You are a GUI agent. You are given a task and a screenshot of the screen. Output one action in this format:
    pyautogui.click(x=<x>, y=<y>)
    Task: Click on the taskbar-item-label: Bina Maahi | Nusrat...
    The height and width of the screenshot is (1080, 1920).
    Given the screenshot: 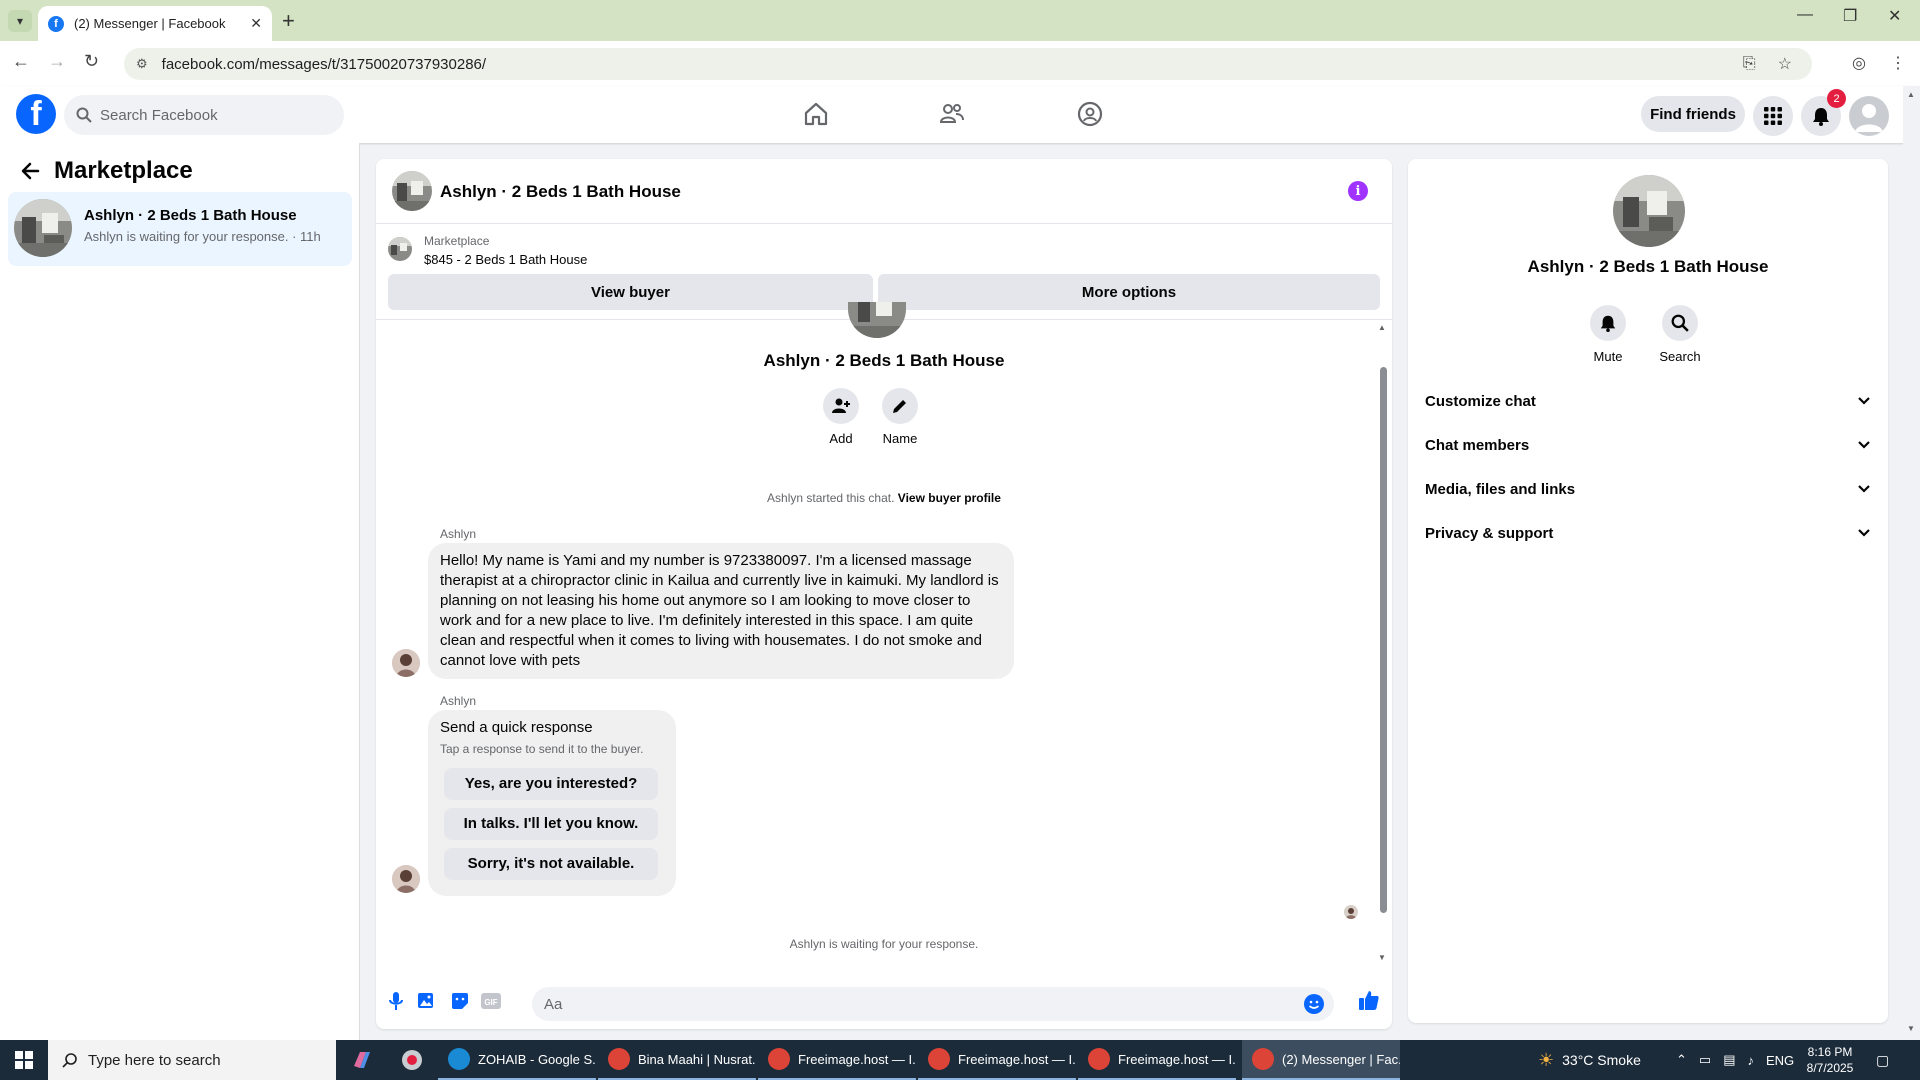 What is the action you would take?
    pyautogui.click(x=697, y=1059)
    